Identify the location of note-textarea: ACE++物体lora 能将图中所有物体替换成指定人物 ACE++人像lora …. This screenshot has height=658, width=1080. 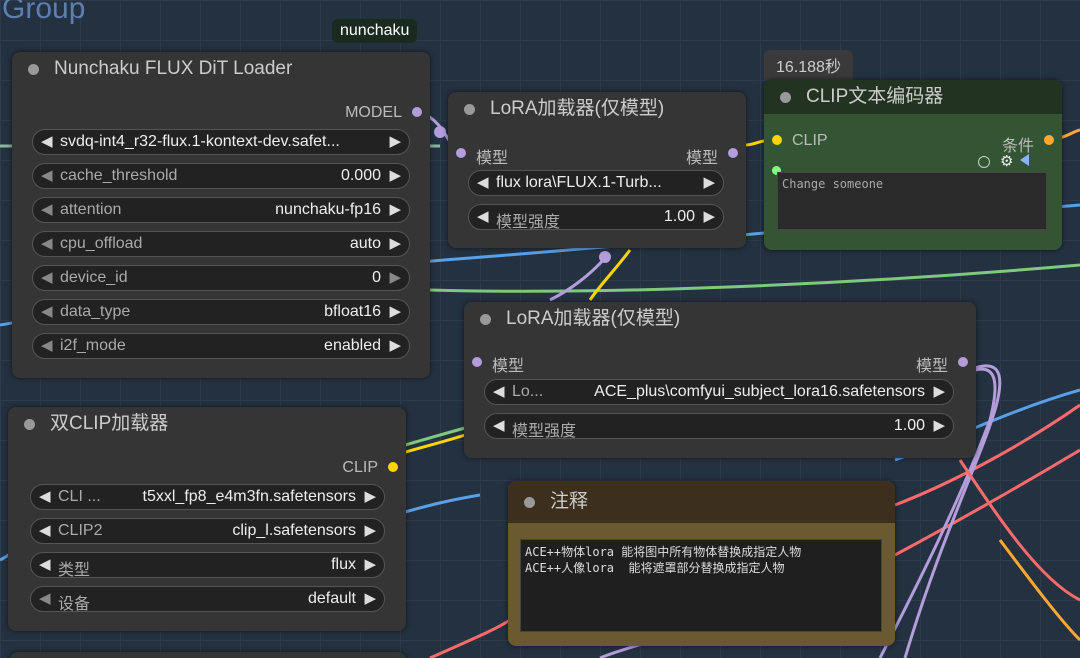
(701, 585).